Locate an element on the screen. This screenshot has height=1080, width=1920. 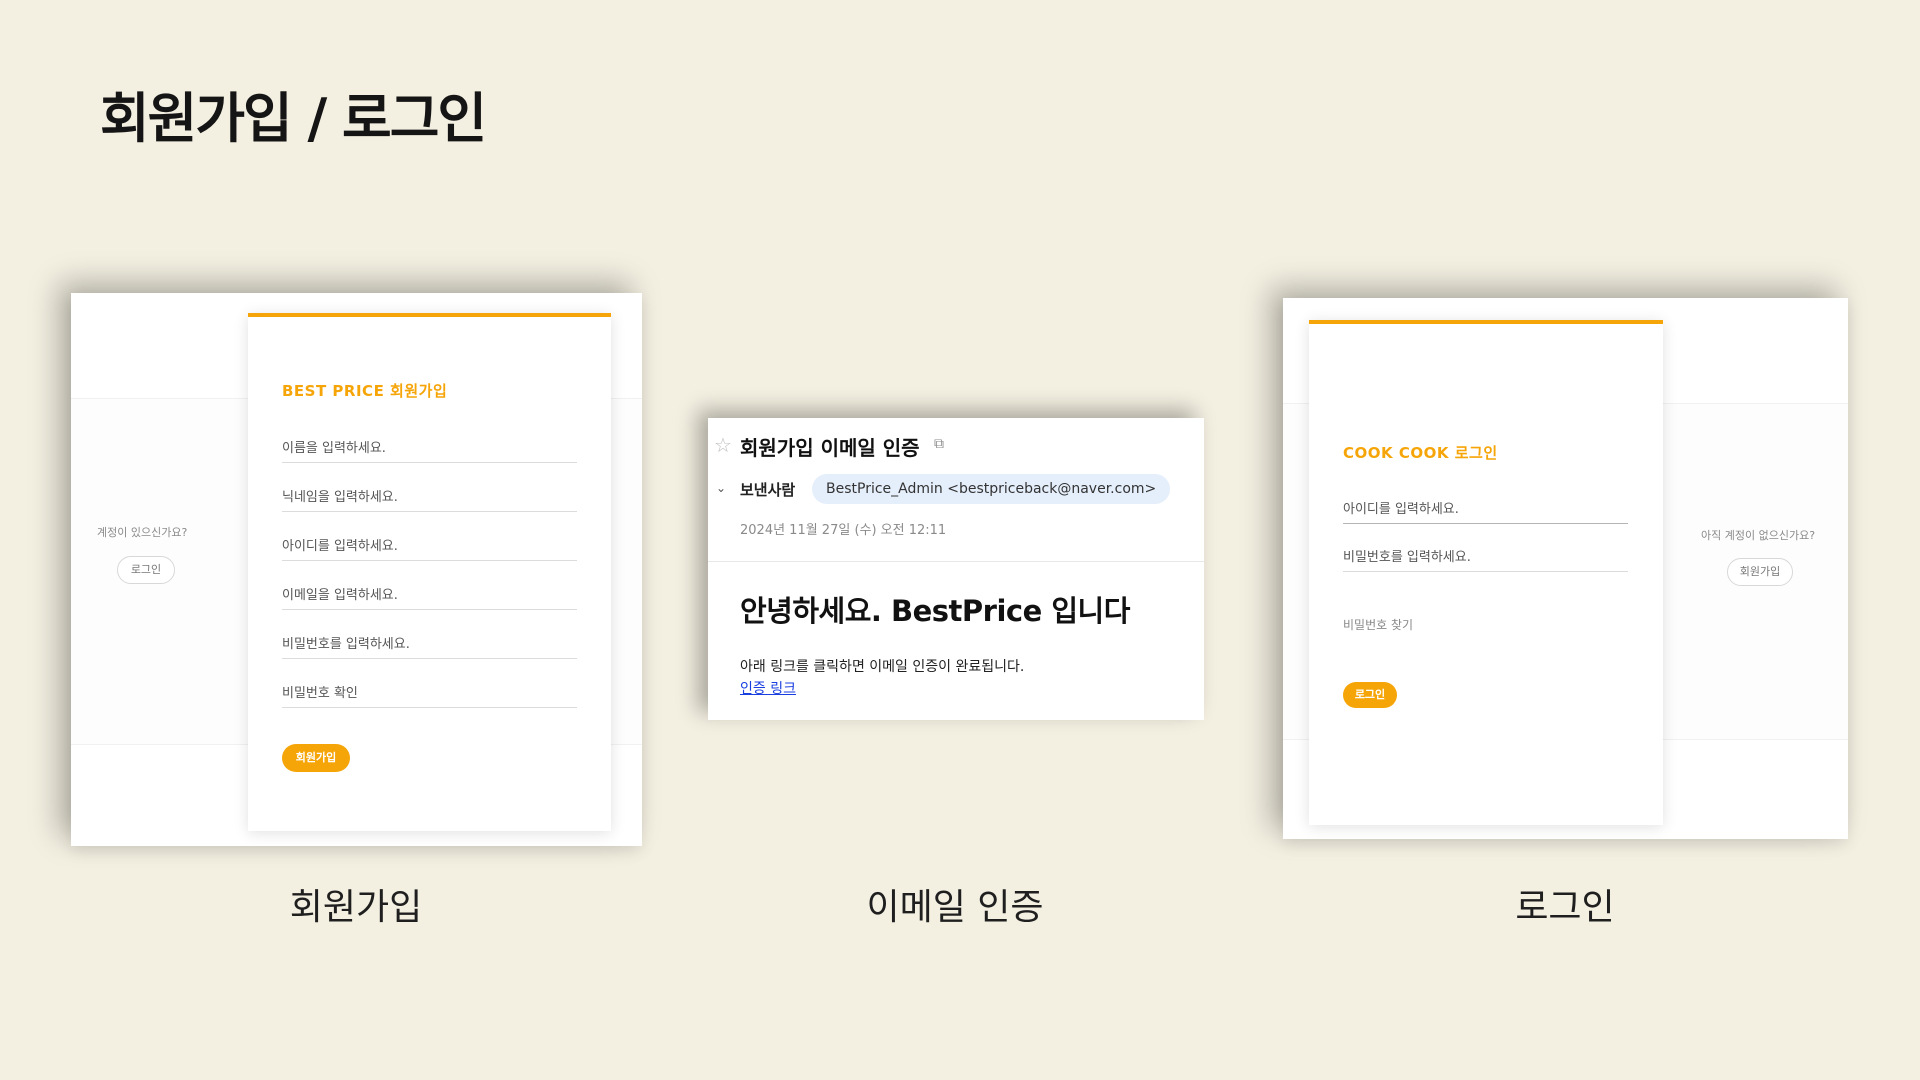
mail-subject: 회원가입 이메일 인증 is located at coordinates (830, 448).